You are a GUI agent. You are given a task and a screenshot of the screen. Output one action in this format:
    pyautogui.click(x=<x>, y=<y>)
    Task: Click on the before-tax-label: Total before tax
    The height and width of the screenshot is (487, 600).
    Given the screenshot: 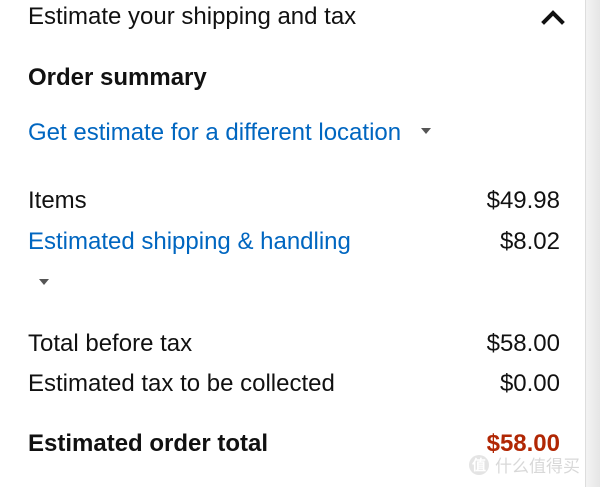 What is the action you would take?
    pyautogui.click(x=110, y=343)
    